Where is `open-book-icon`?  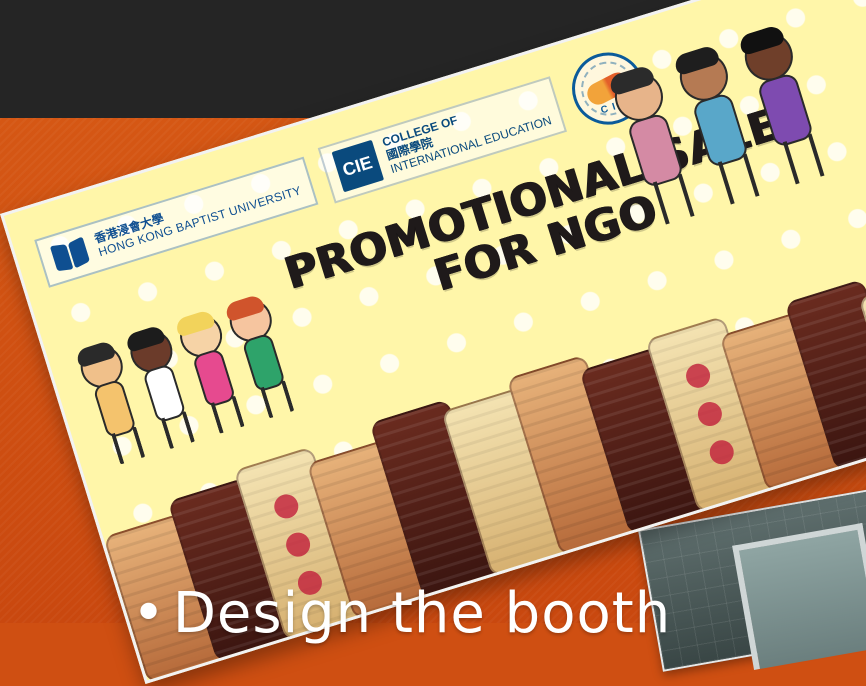 open-book-icon is located at coordinates (70, 254).